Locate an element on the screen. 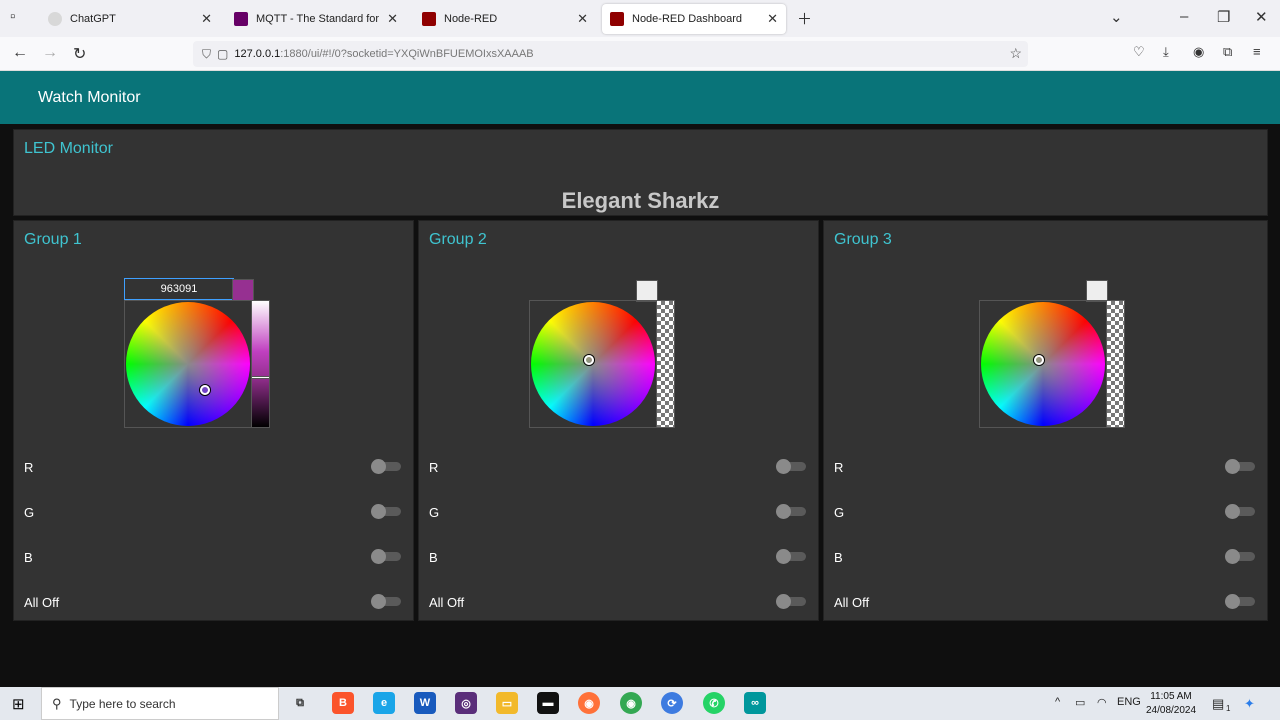  forward-icon: → is located at coordinates (50, 53).